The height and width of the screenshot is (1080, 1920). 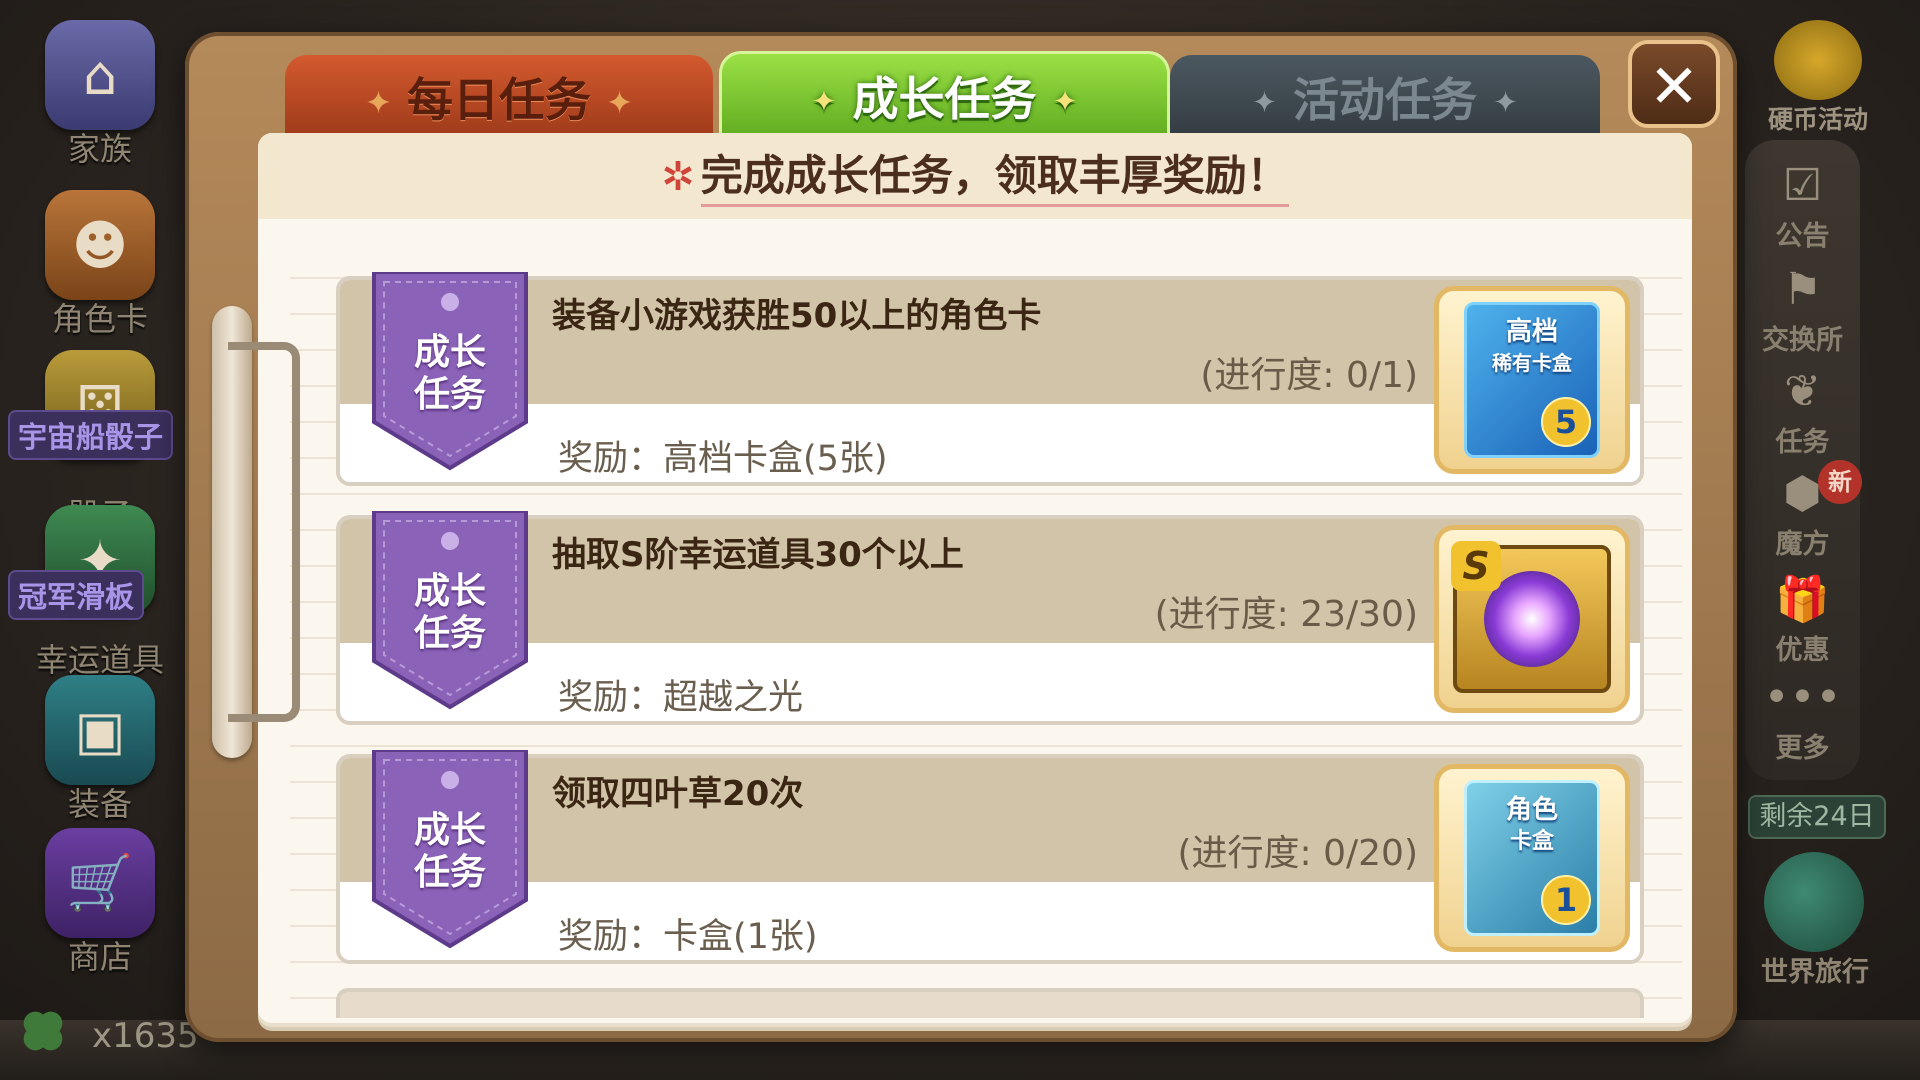 I want to click on task-progress: (进行度: 0/20), so click(x=1297, y=853).